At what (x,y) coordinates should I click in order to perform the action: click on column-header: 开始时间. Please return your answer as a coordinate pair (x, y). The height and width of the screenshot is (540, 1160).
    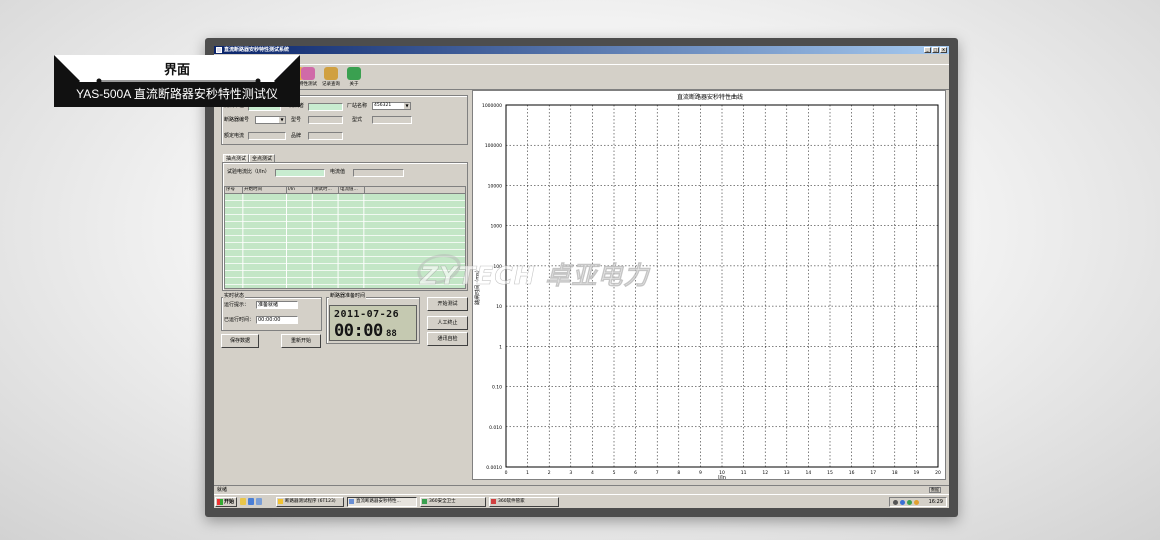
    Looking at the image, I should click on (265, 190).